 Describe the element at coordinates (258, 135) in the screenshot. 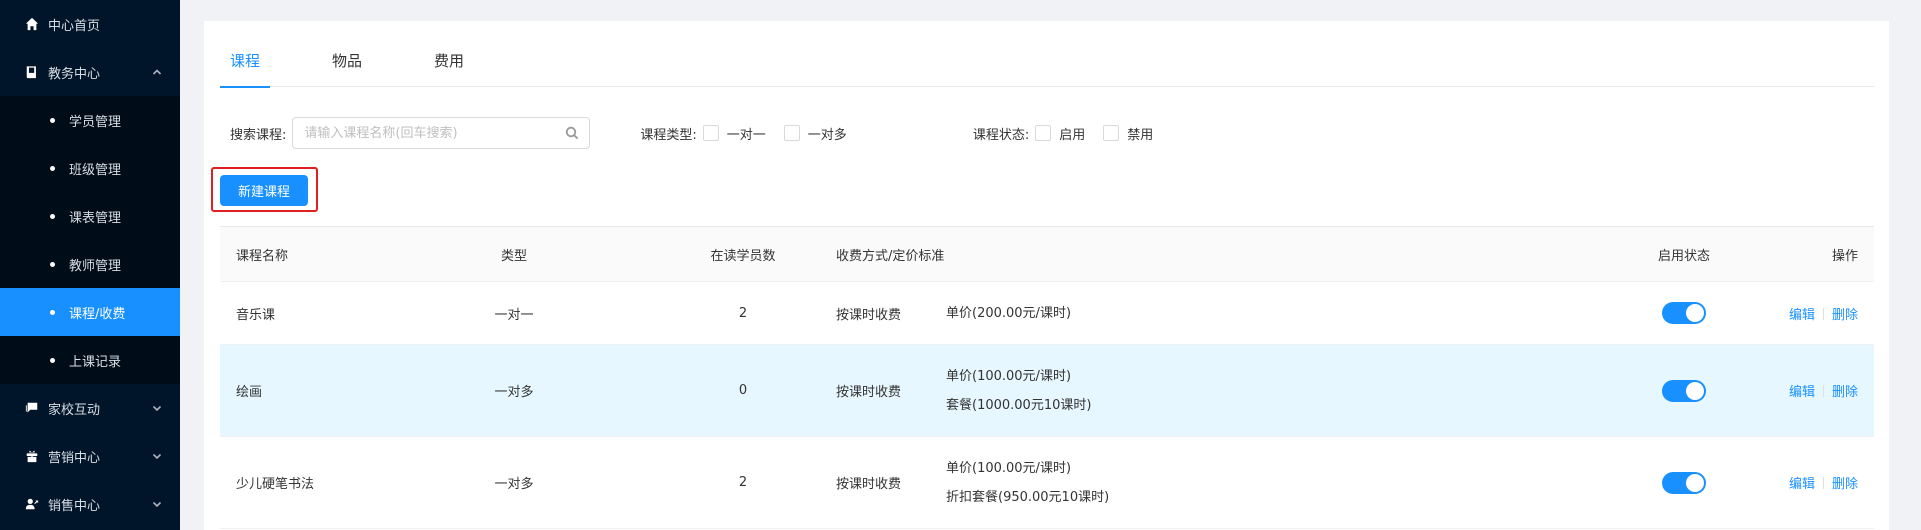

I see `search-label: 搜索课程:` at that location.